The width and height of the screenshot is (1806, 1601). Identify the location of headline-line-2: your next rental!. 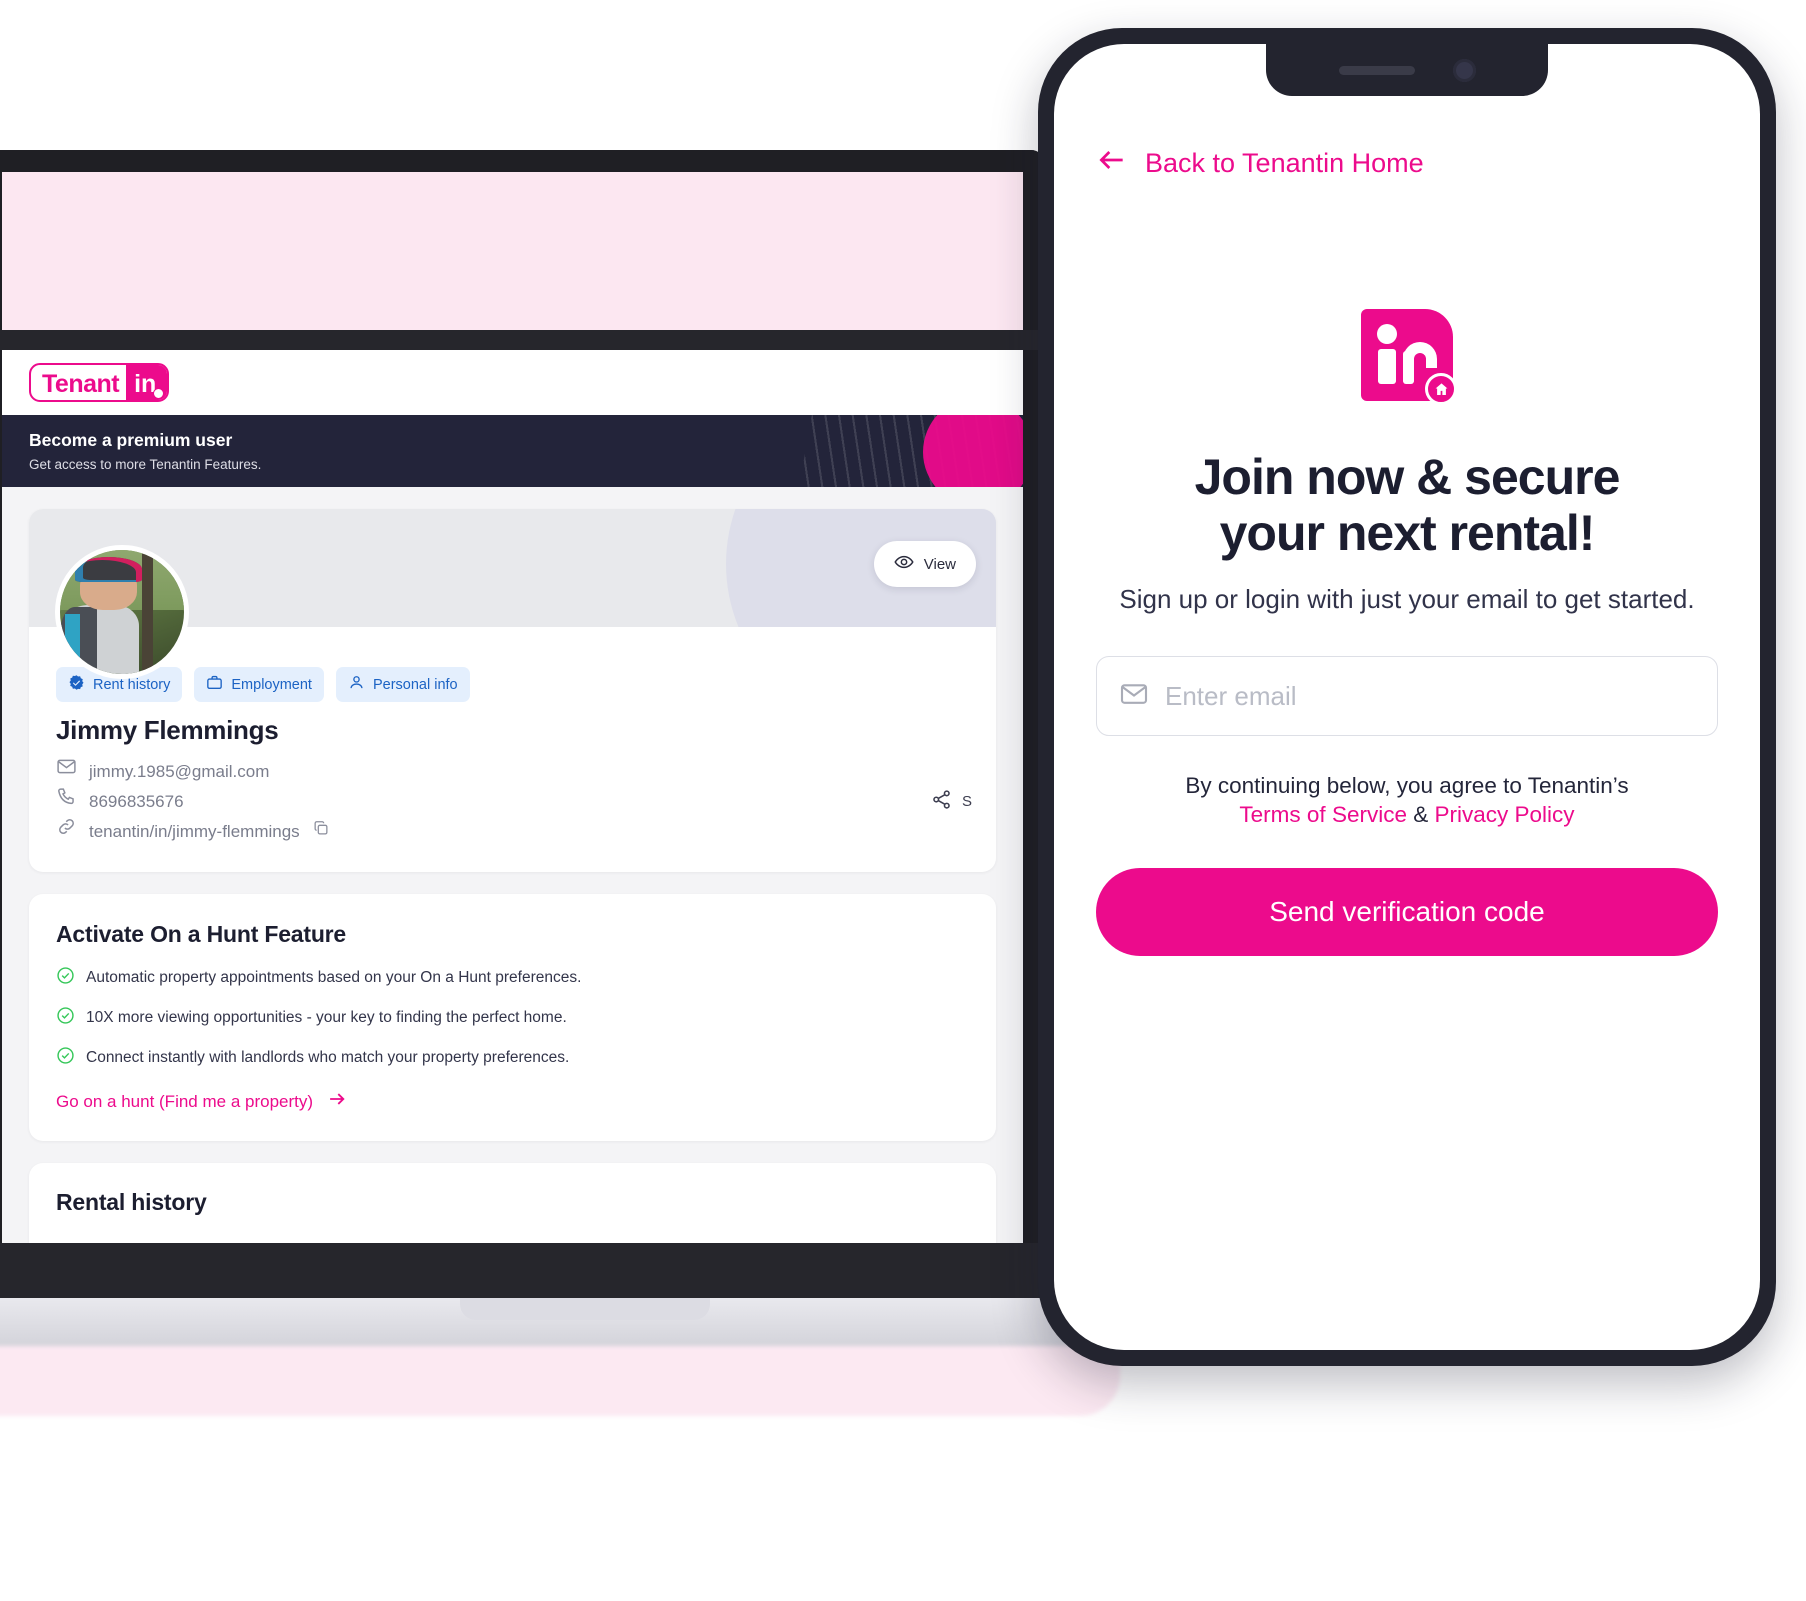
(1407, 533).